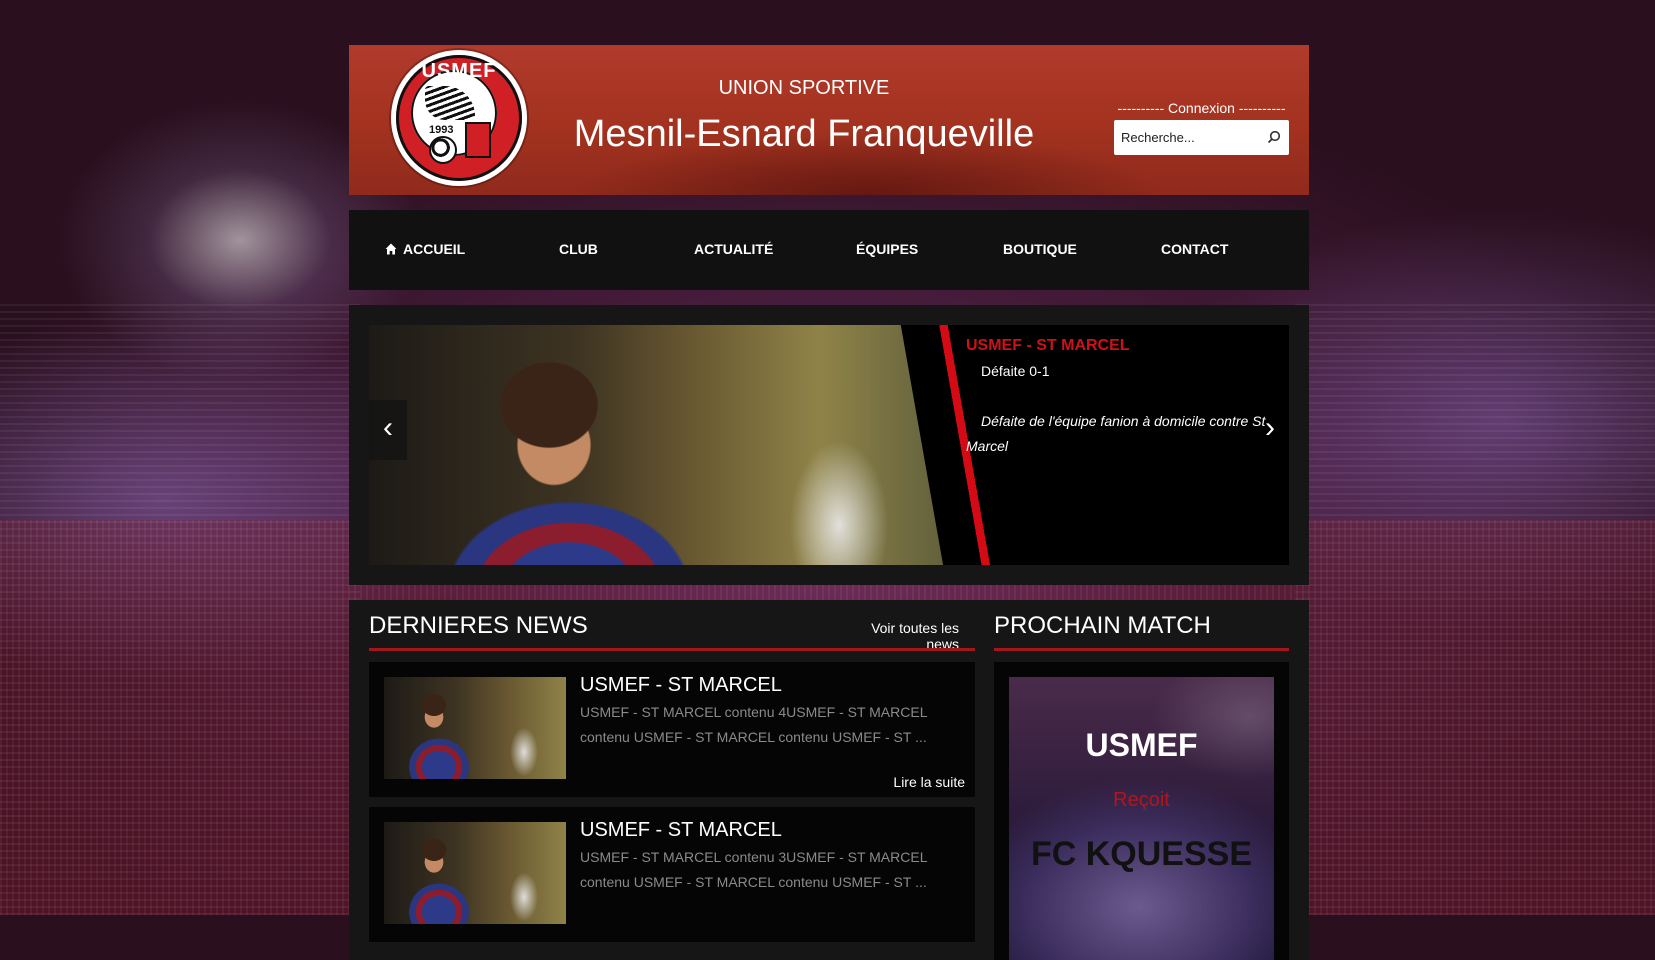 The width and height of the screenshot is (1655, 960). What do you see at coordinates (1040, 249) in the screenshot?
I see `nav-item-boutique: BOUTIQUE` at bounding box center [1040, 249].